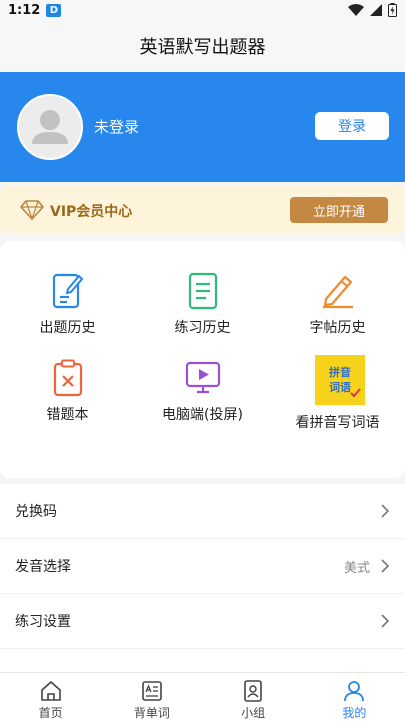 Image resolution: width=405 pixels, height=723 pixels. I want to click on app-notification-icon: D, so click(54, 10).